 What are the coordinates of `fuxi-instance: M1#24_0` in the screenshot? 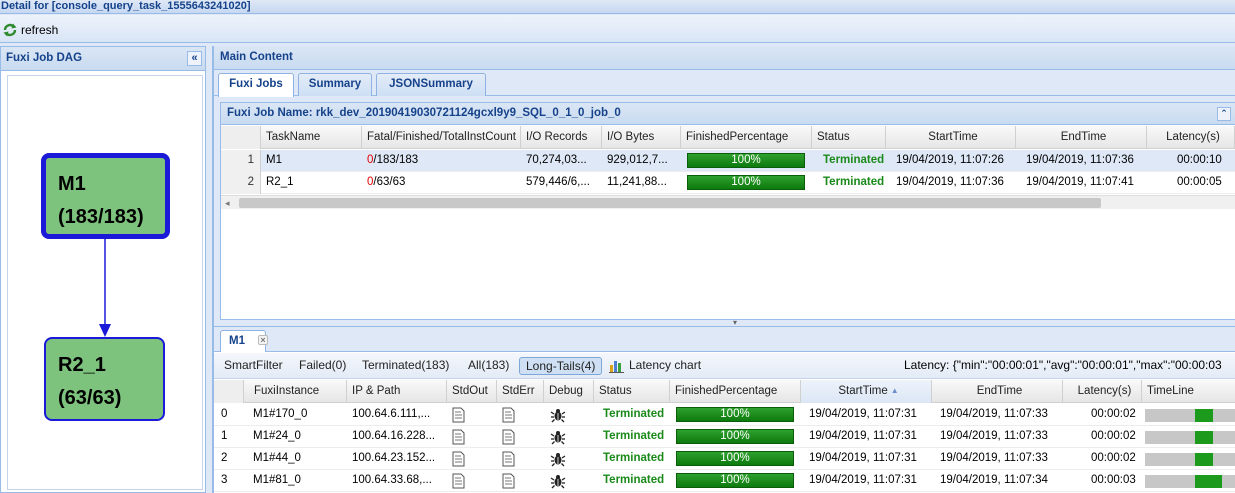 It's located at (277, 436).